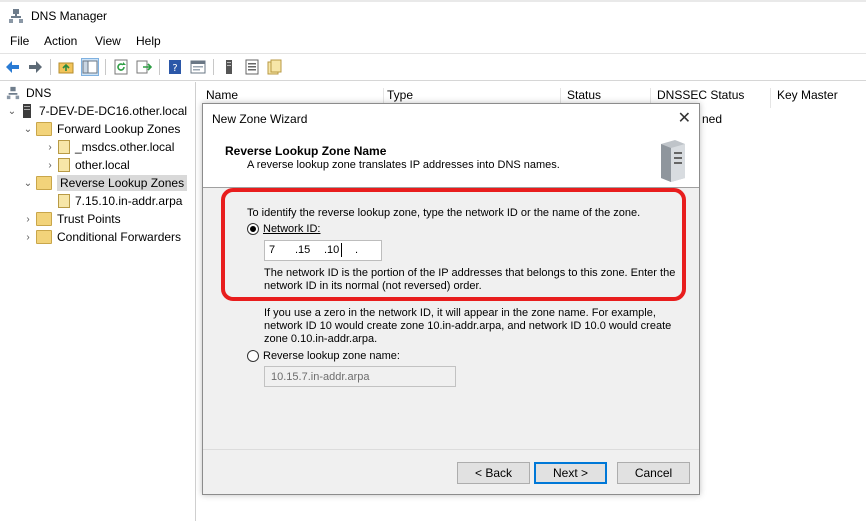  Describe the element at coordinates (252, 67) in the screenshot. I see `list-icon` at that location.